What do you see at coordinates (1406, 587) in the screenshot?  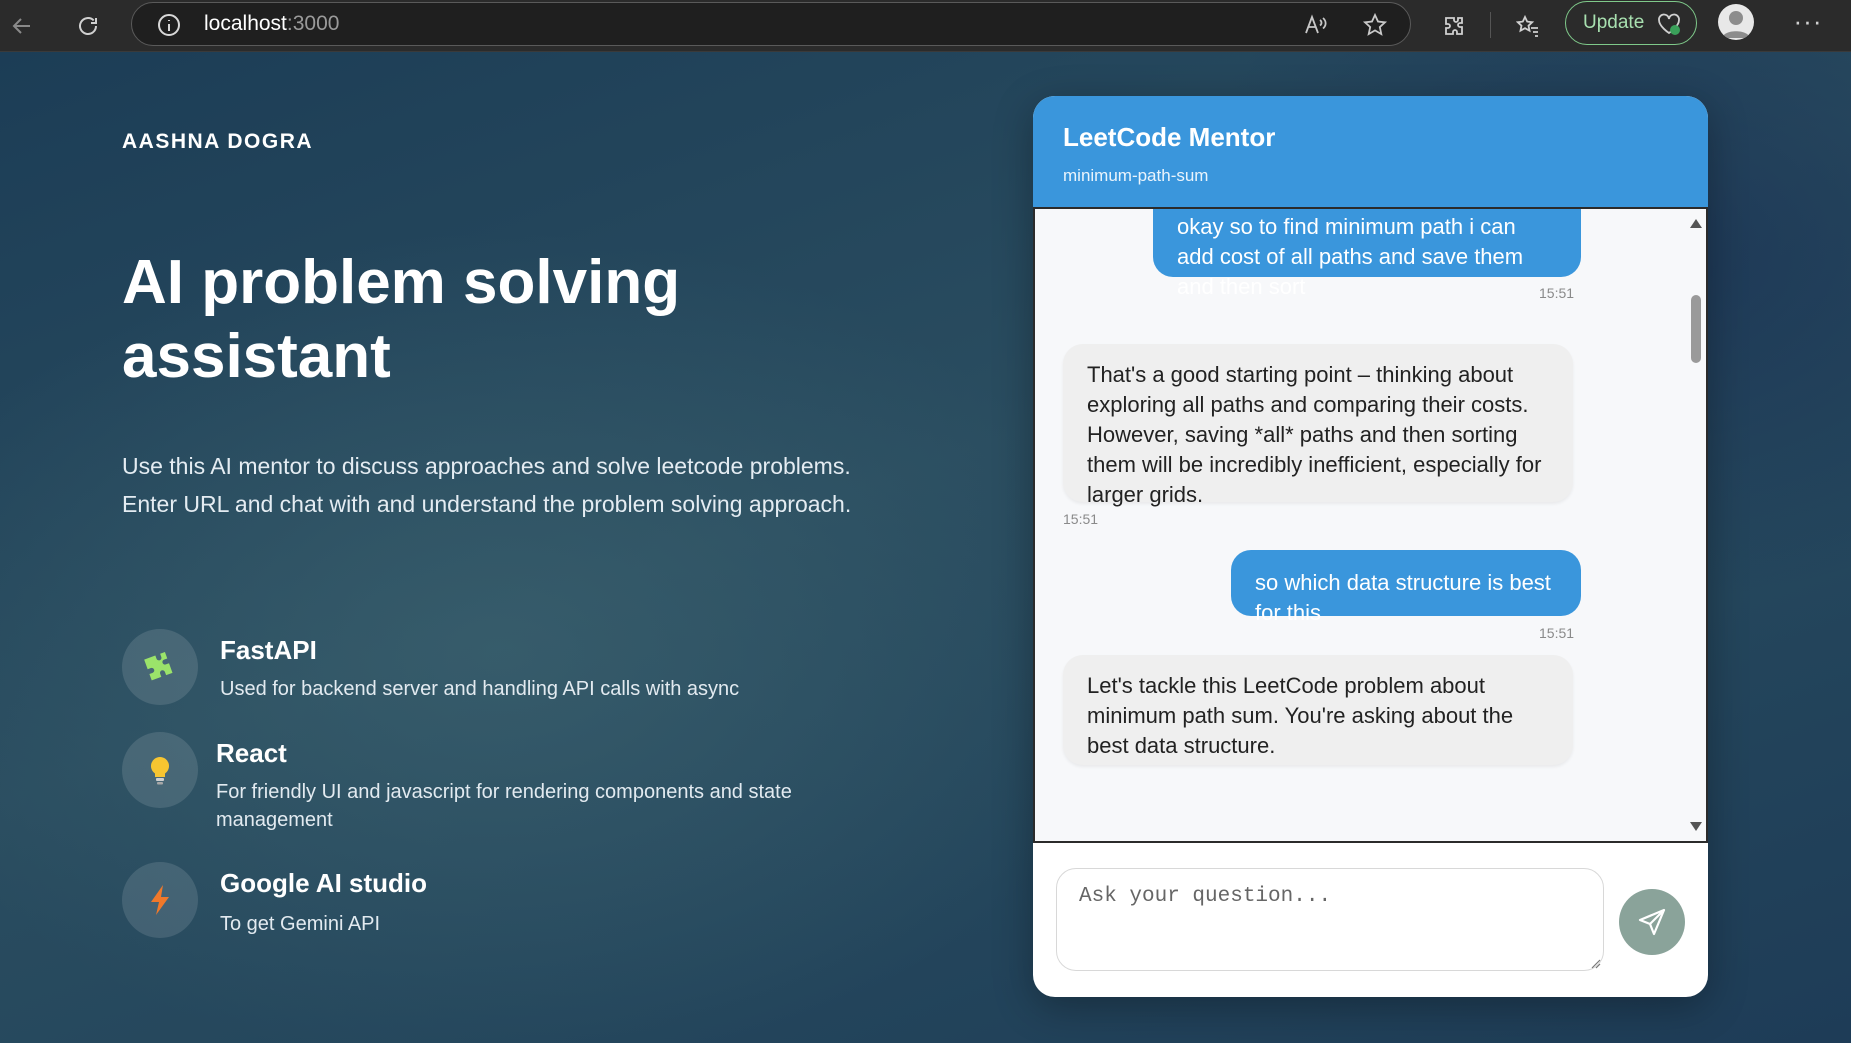 I see `user-message: so which data structure is best for this` at bounding box center [1406, 587].